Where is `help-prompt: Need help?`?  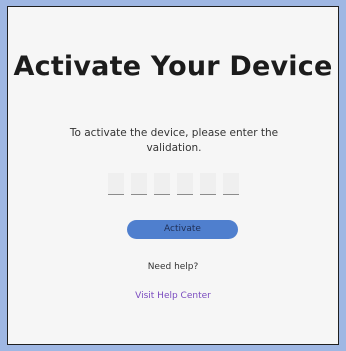
help-prompt: Need help? is located at coordinates (173, 267).